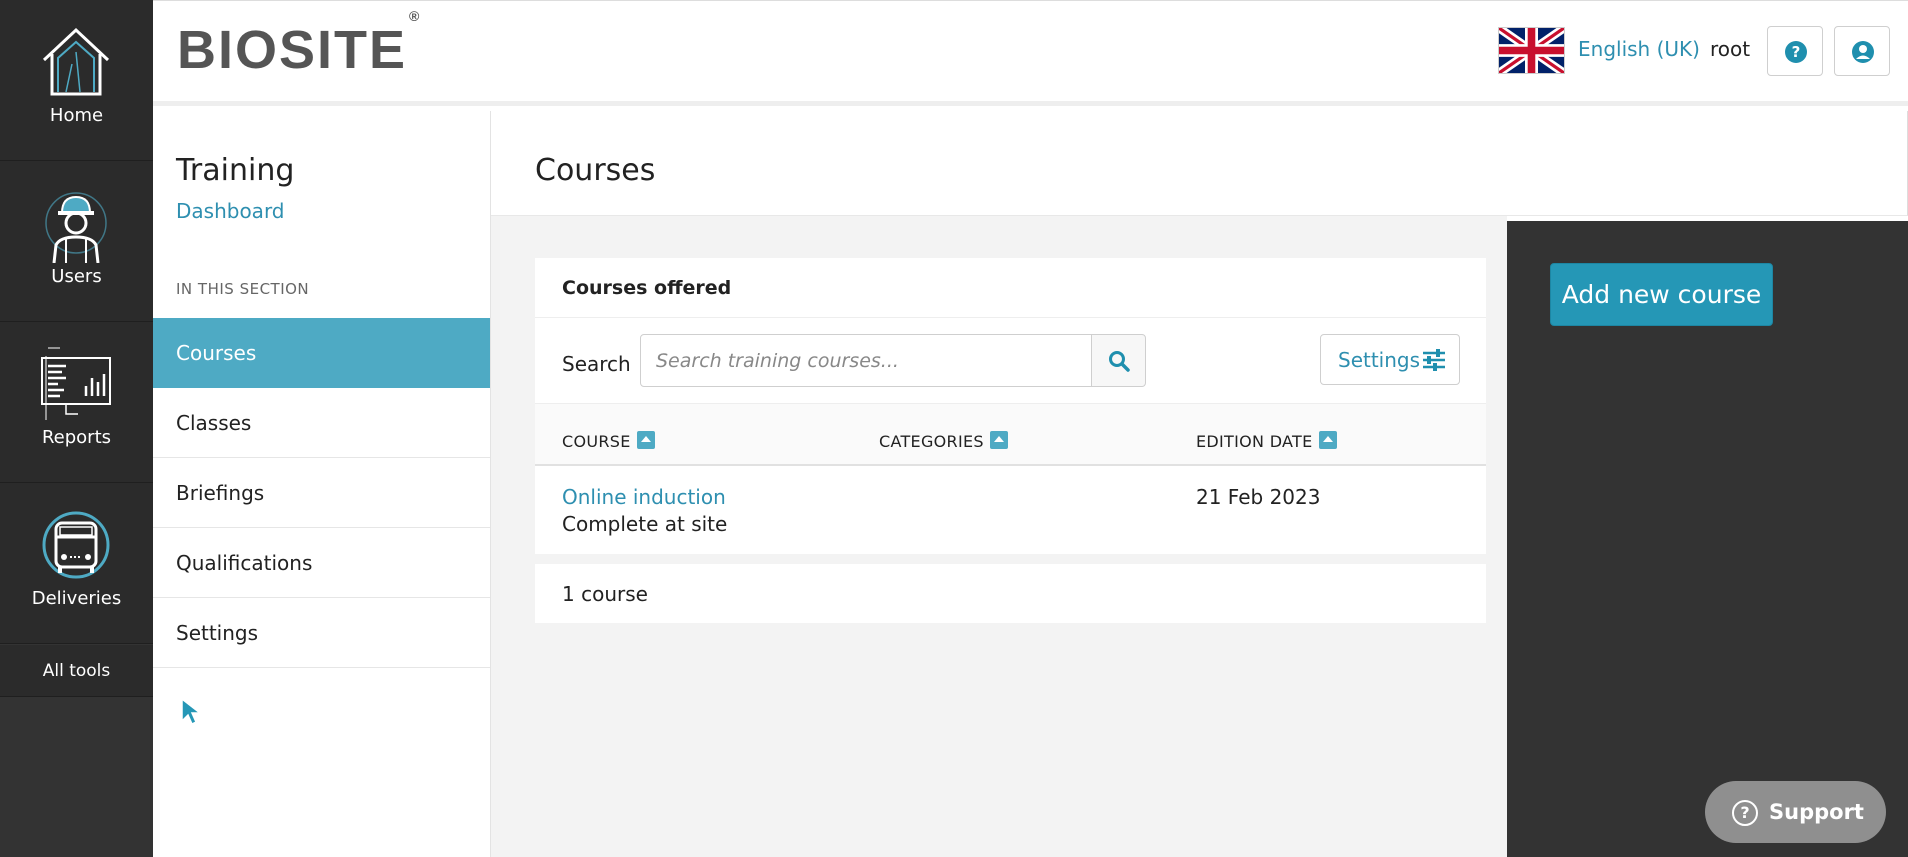 This screenshot has height=857, width=1908. I want to click on divider, so click(1010, 317).